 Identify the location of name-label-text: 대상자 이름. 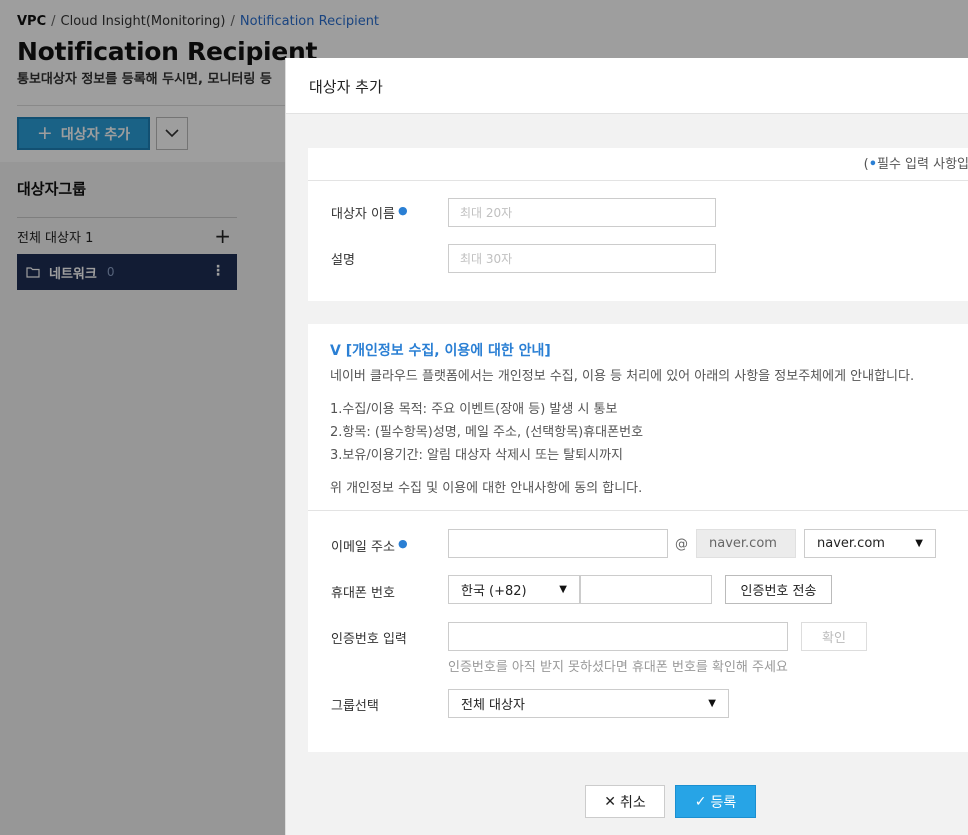
(363, 214).